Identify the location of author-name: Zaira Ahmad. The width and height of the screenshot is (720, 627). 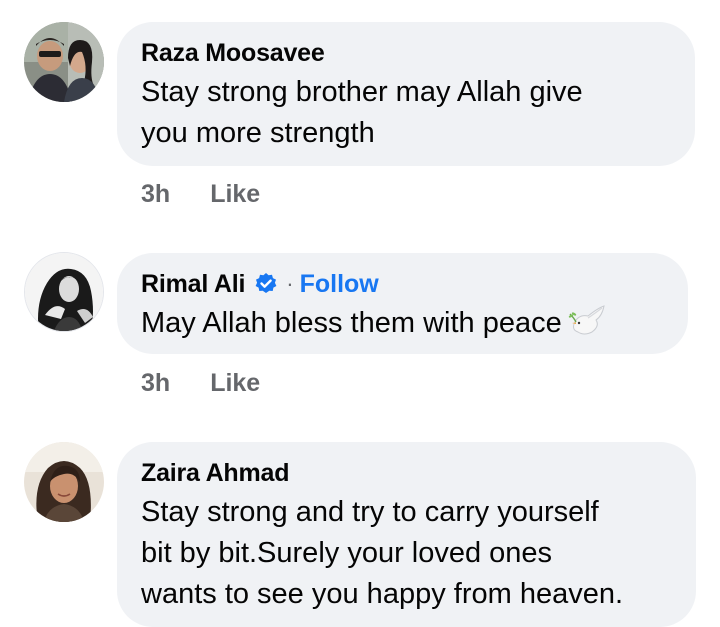
(215, 473).